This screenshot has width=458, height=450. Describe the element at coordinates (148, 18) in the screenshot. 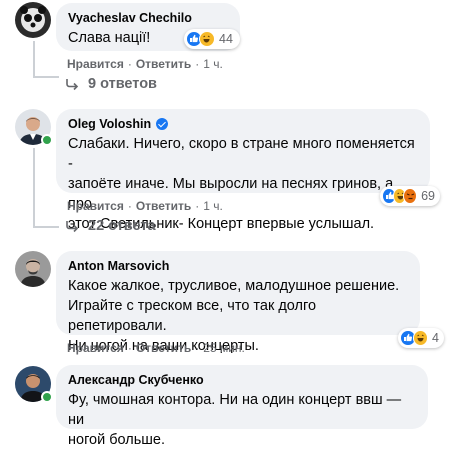

I see `comment-author: Vyacheslav Chechilo` at that location.